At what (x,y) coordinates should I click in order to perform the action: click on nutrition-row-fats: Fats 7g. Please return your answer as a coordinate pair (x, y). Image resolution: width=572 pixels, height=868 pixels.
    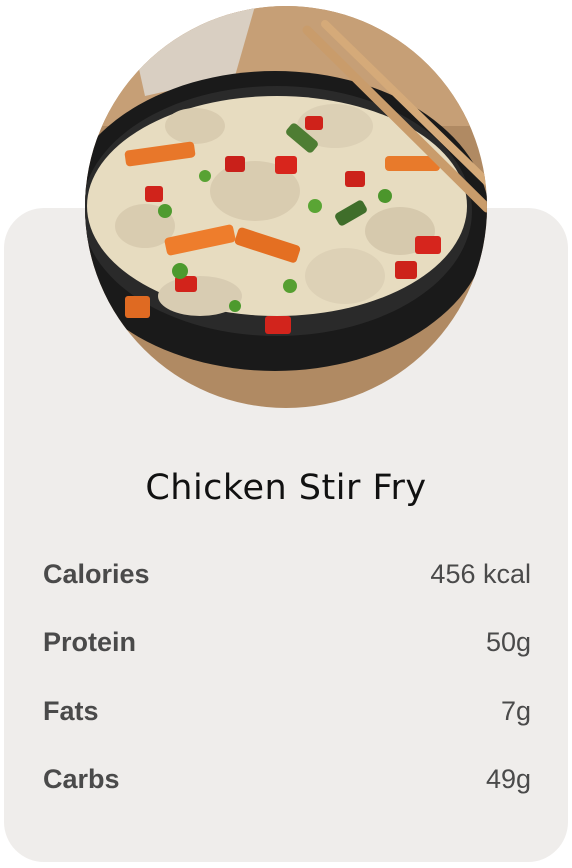
    Looking at the image, I should click on (287, 711).